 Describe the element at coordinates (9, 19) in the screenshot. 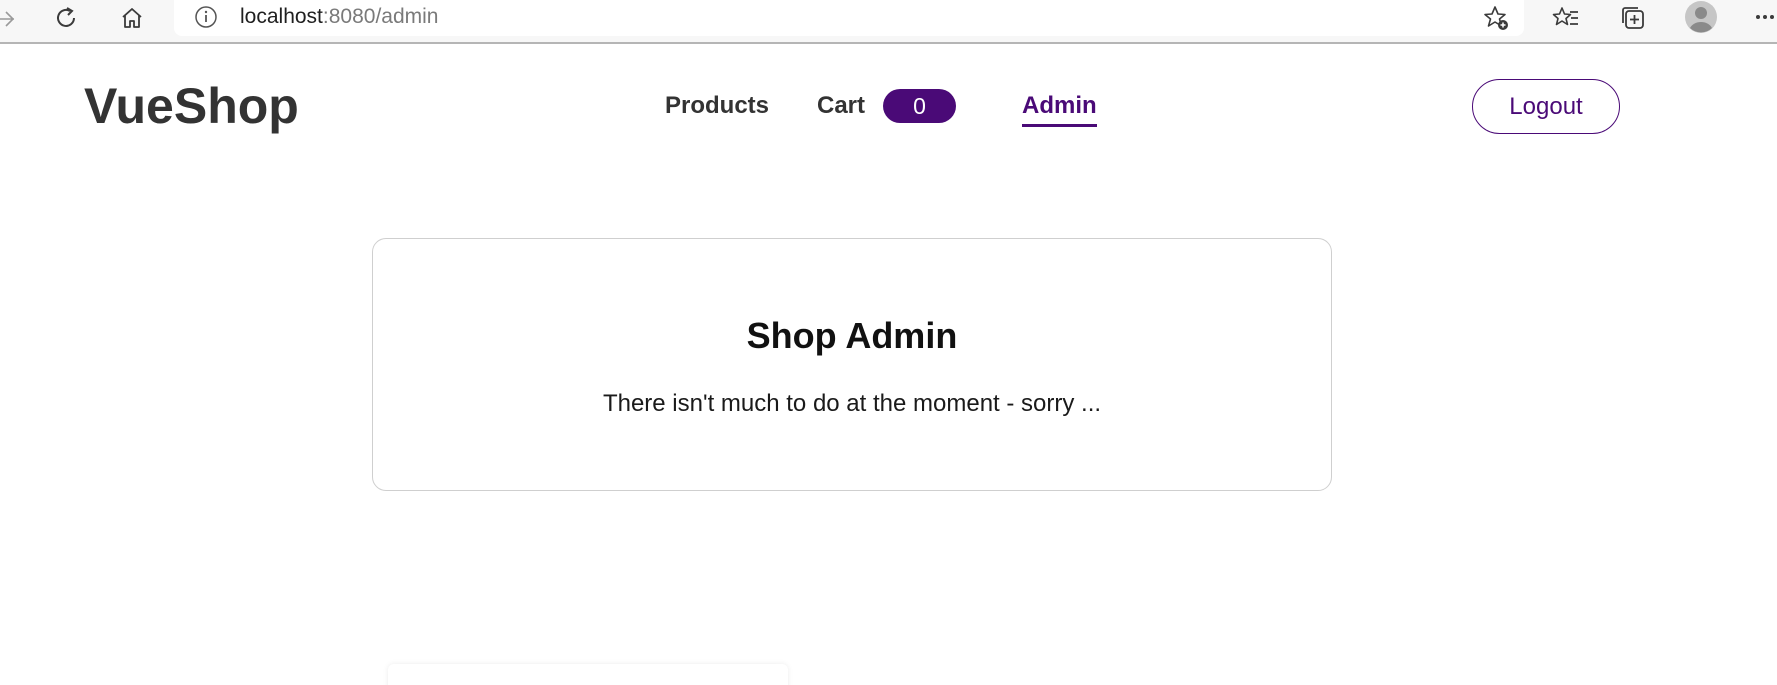

I see `back-arrow-icon` at that location.